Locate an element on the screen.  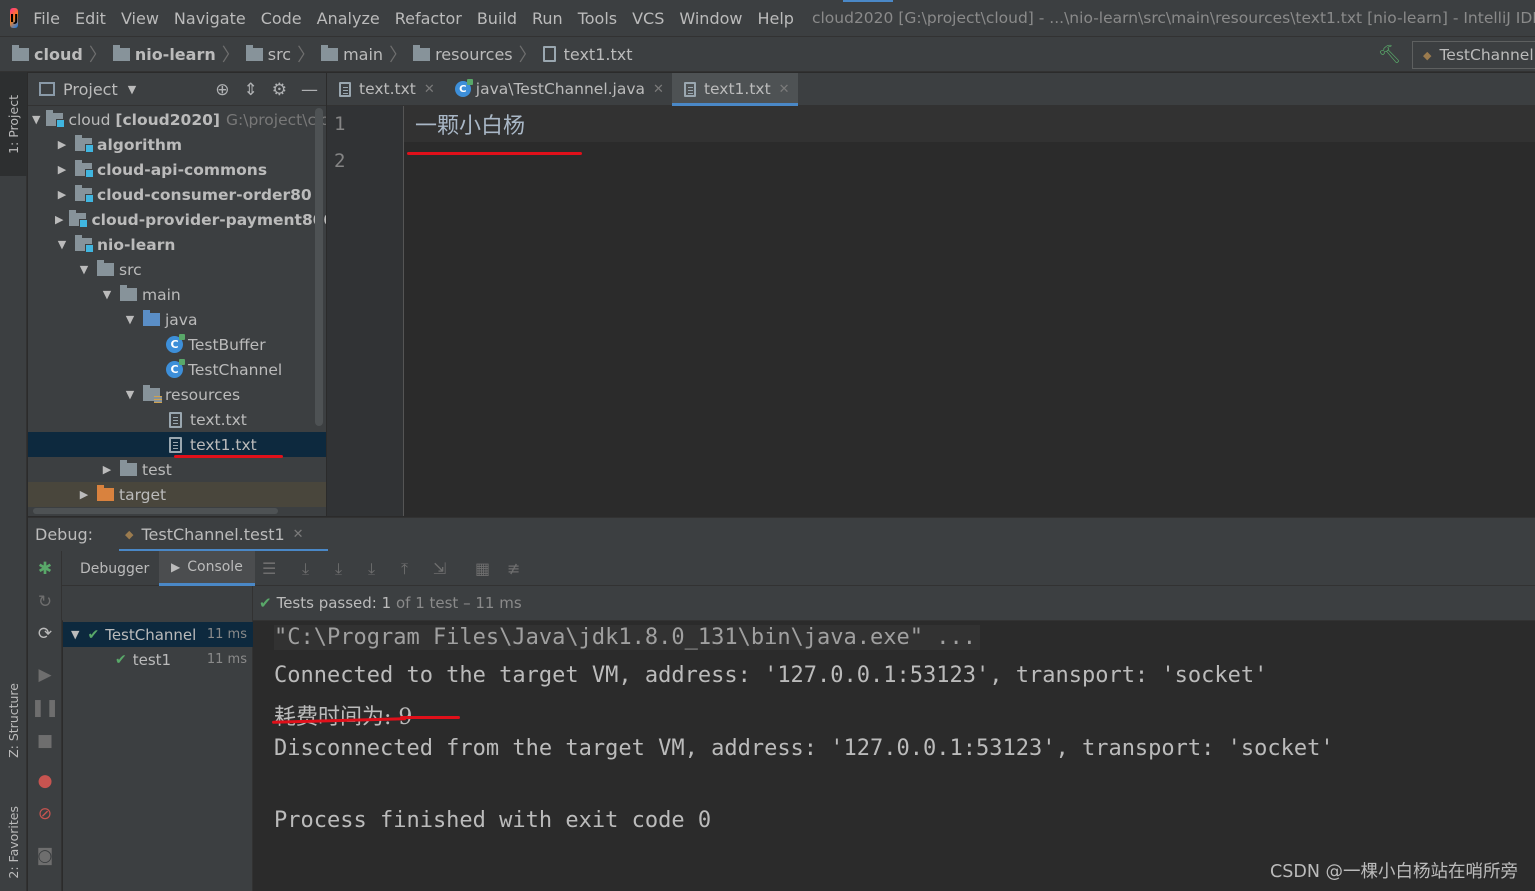
left-tool-strip: 1: Project Z: Structure 2: Favorites is located at coordinates (13, 481).